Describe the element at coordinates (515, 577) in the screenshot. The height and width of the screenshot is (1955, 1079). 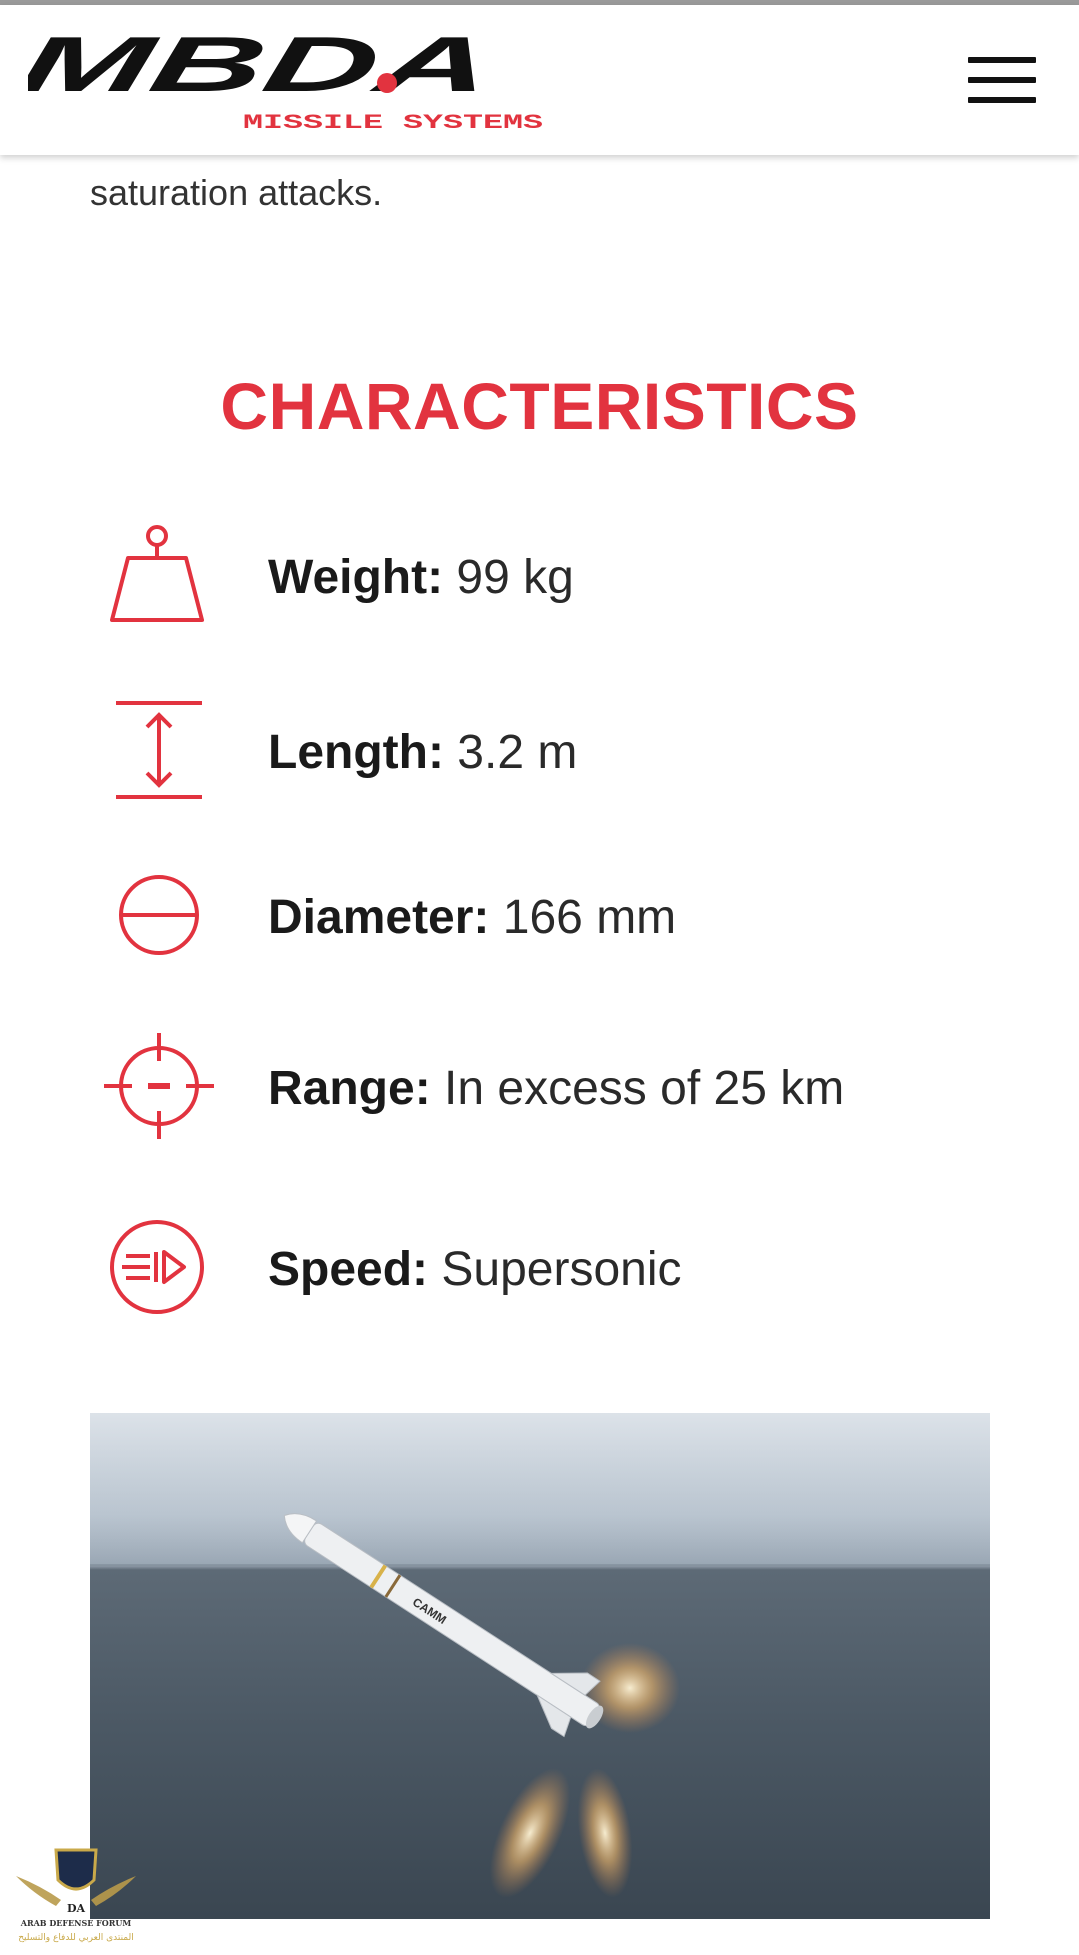
I see `spec-value: 99 kg` at that location.